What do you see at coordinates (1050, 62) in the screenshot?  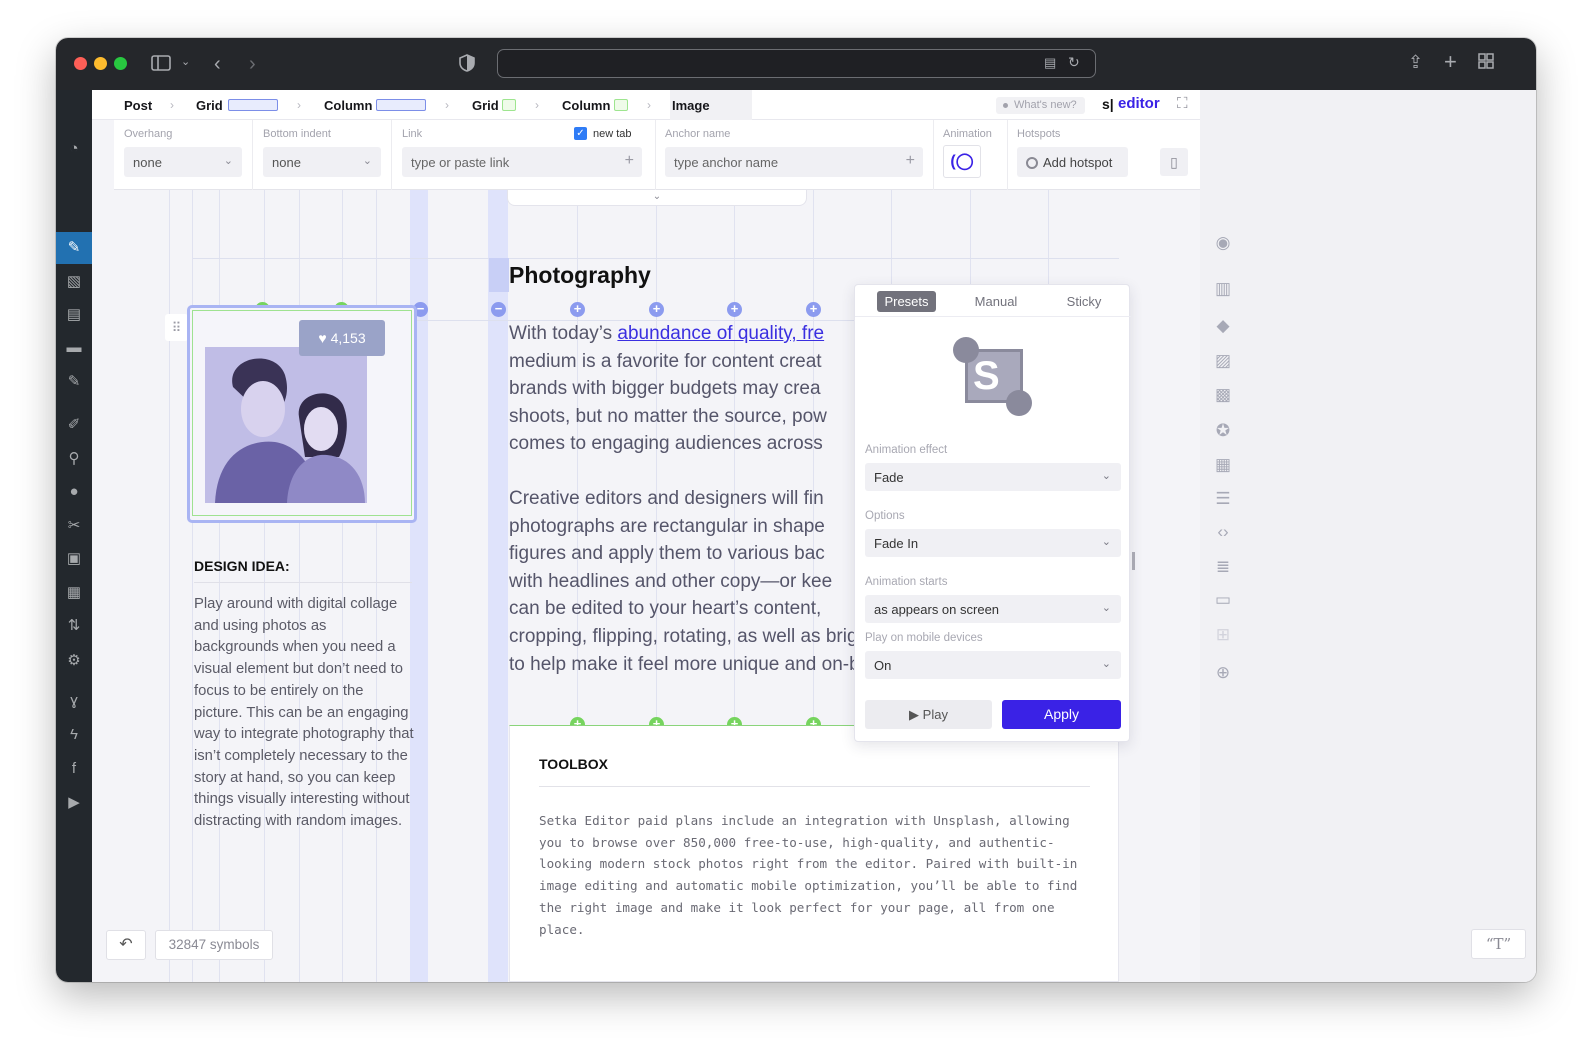 I see `translate-icon: ▤` at bounding box center [1050, 62].